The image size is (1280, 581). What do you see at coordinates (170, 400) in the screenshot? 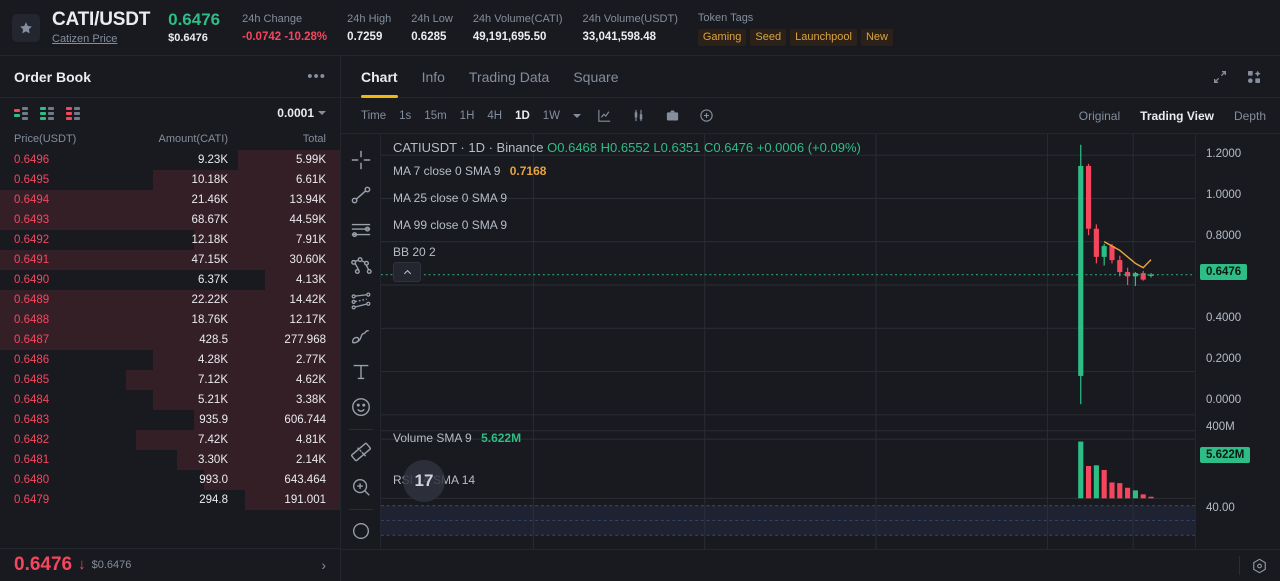
I see `order-book-row: 0.6484 5.21K 3.38K` at bounding box center [170, 400].